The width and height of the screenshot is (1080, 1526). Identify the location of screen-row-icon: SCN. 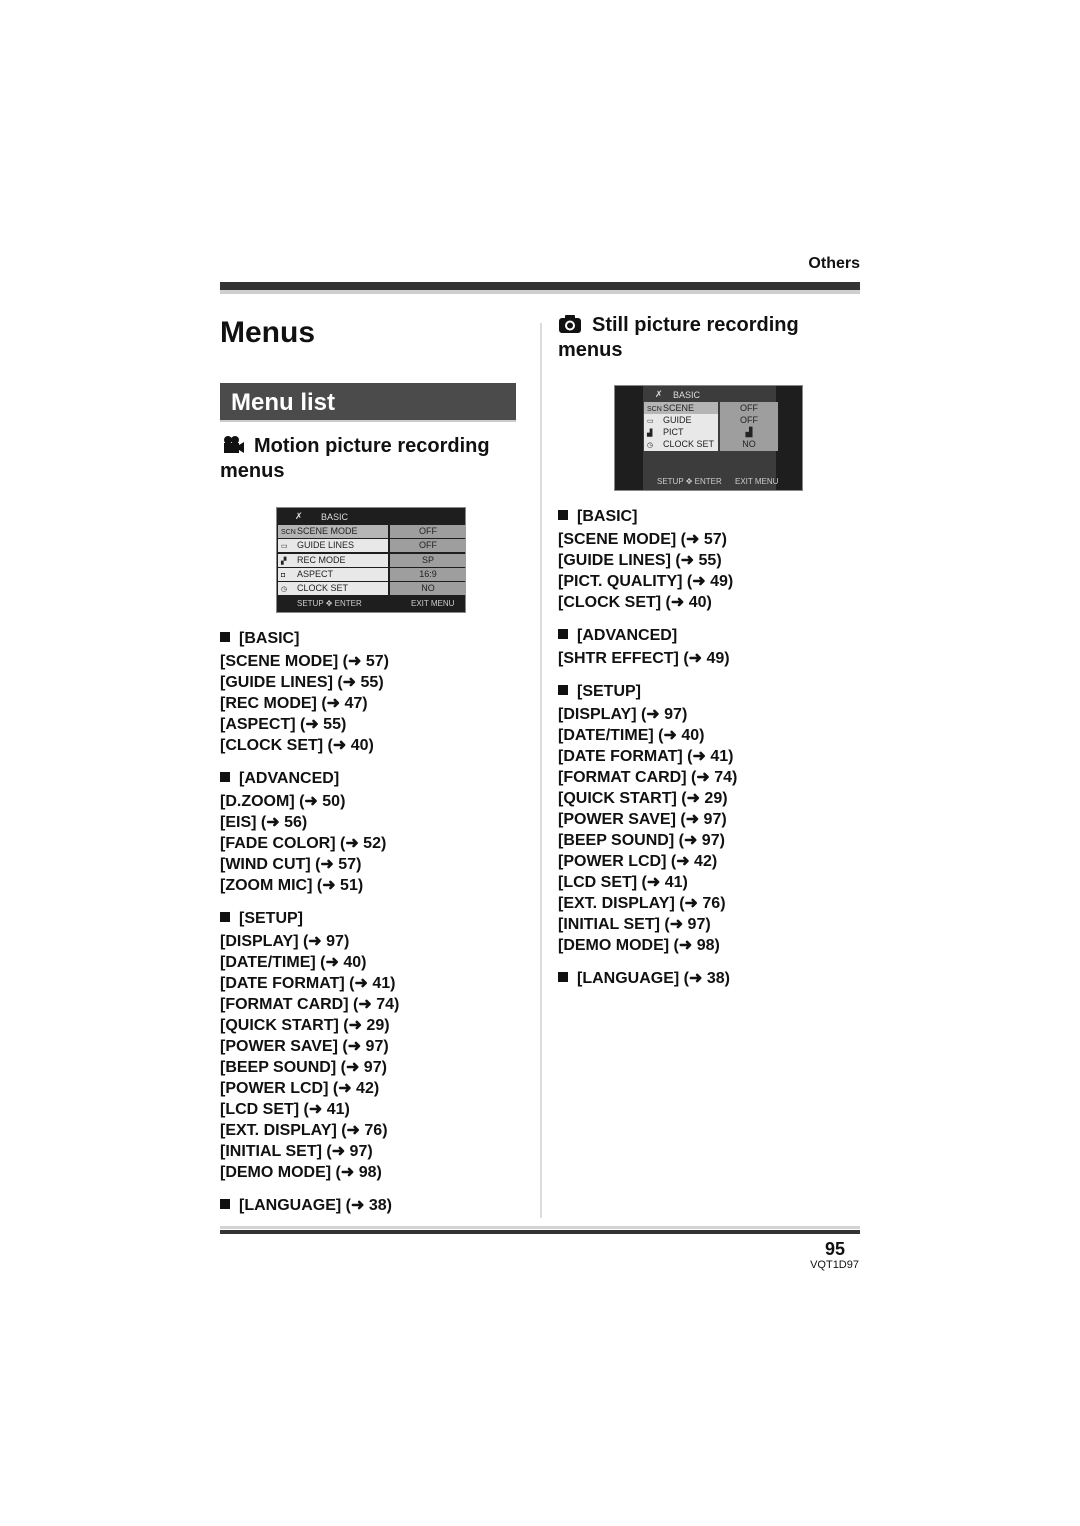
(288, 532).